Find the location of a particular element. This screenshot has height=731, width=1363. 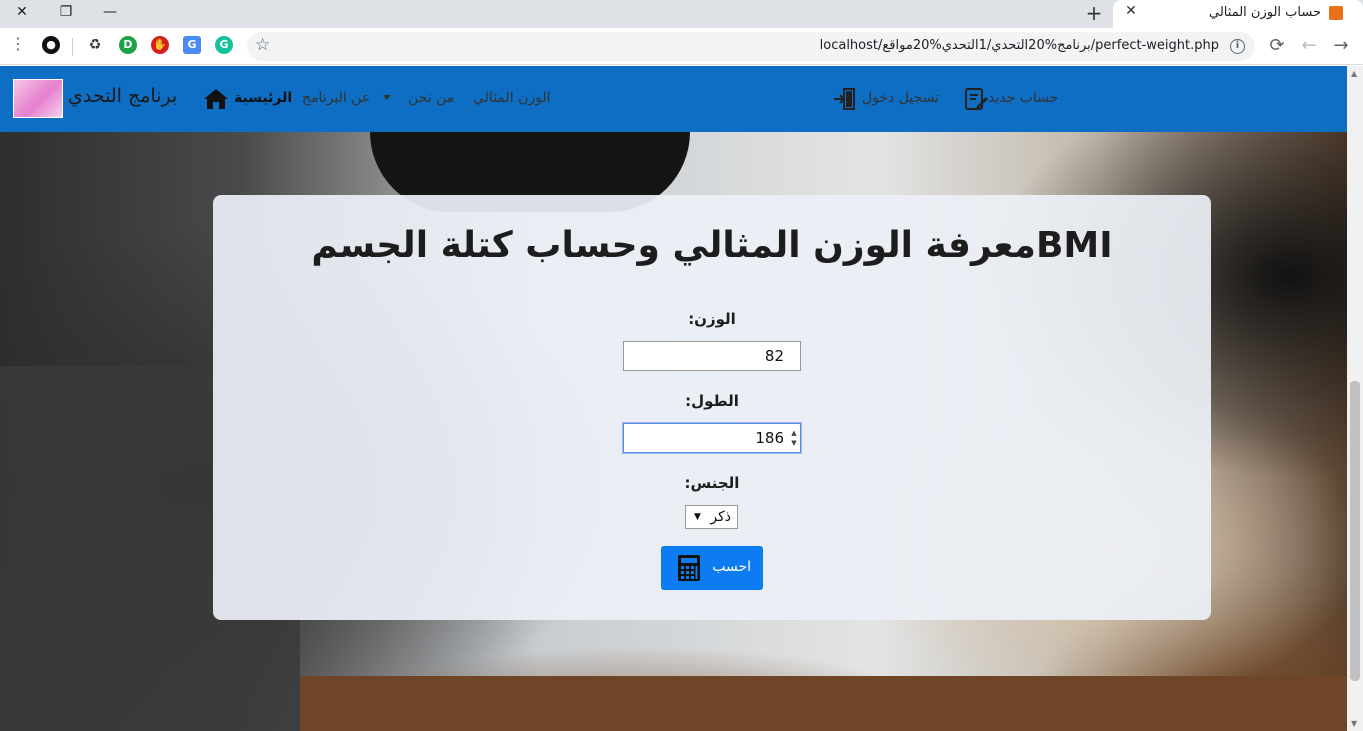

page-title: معرفة الوزن المثالي وحساب كتلة الجسمBMI is located at coordinates (712, 245).